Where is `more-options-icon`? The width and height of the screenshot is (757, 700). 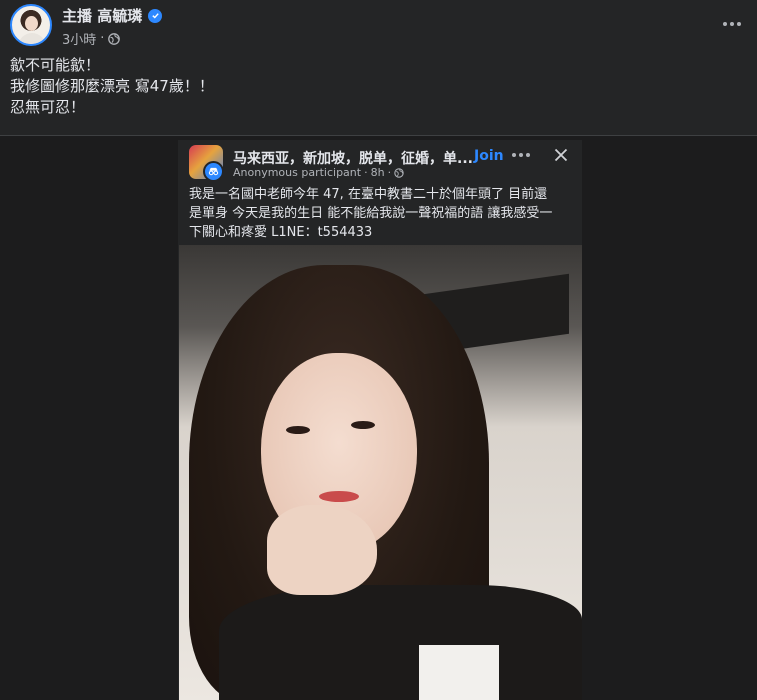
more-options-icon is located at coordinates (732, 24).